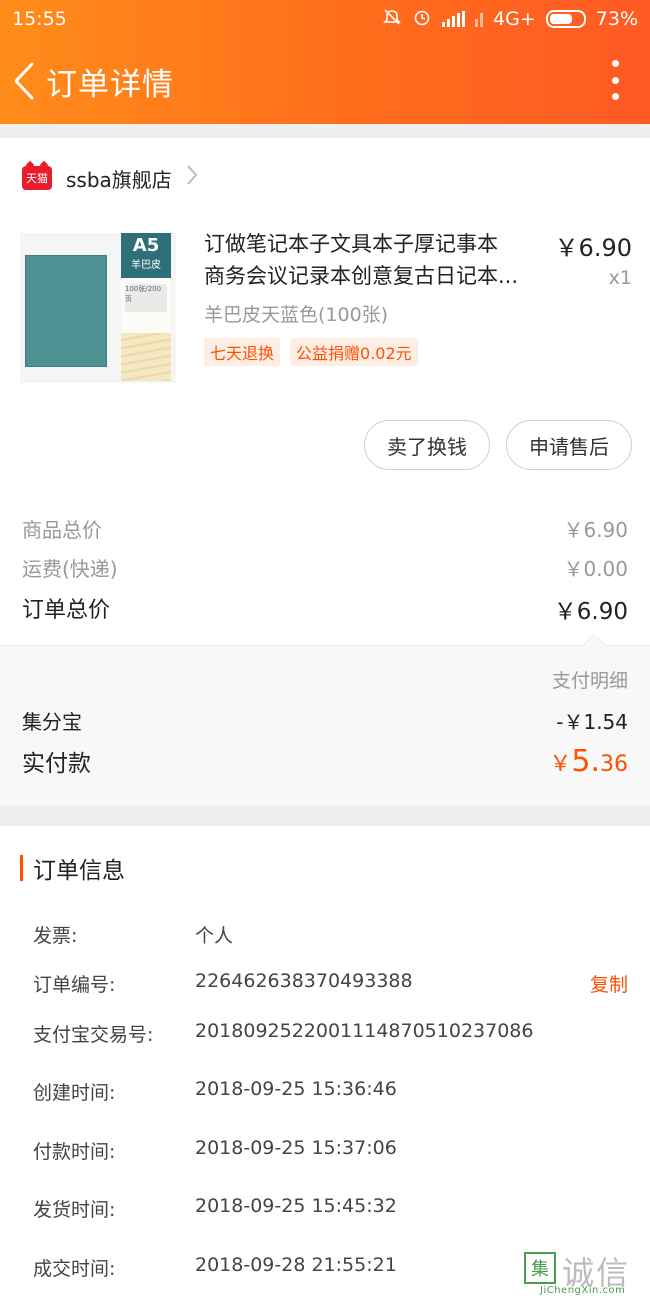 This screenshot has width=650, height=1300. Describe the element at coordinates (333, 936) in the screenshot. I see `info-row-invoice: 发票: 个人` at that location.